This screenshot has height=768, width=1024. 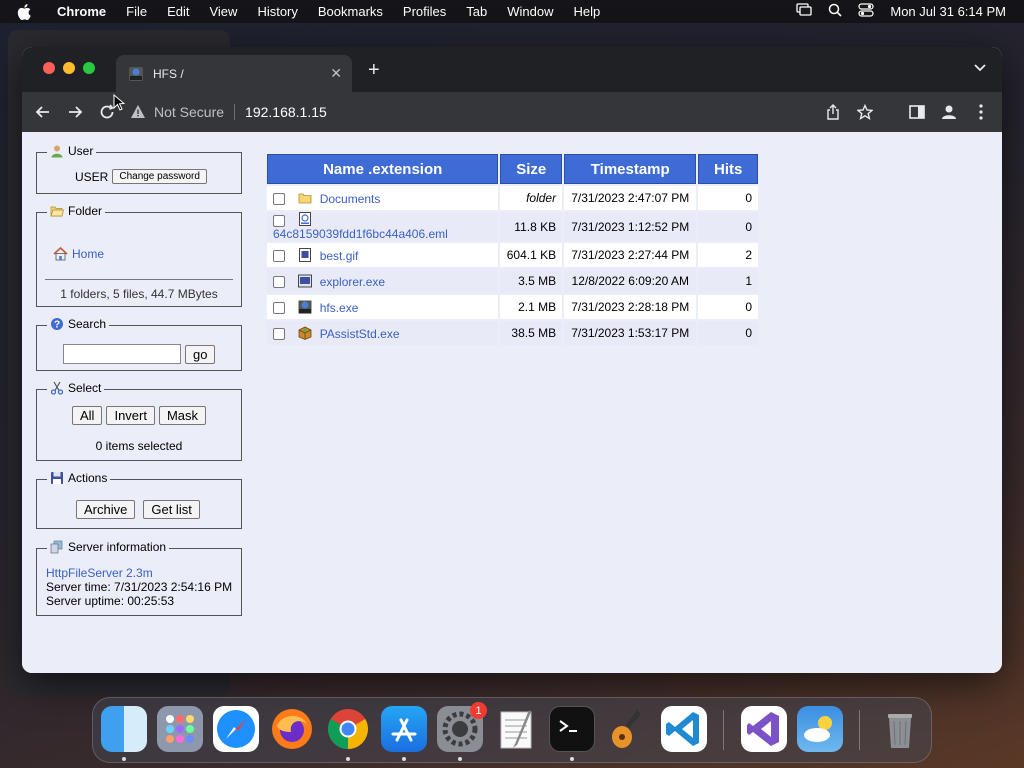 I want to click on apple-menu-icon, so click(x=28, y=11).